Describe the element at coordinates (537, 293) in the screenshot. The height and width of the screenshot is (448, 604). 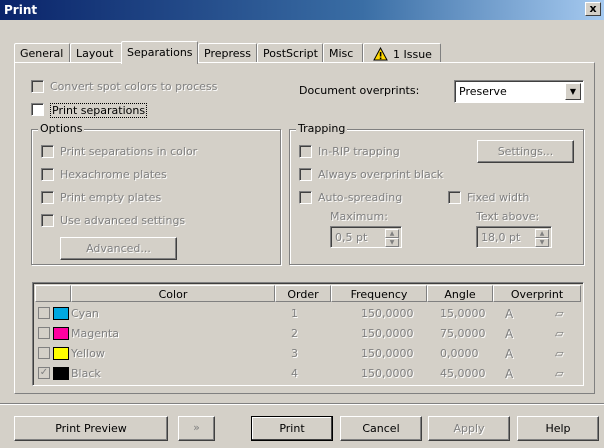
I see `table-header-overprint: Overprint` at that location.